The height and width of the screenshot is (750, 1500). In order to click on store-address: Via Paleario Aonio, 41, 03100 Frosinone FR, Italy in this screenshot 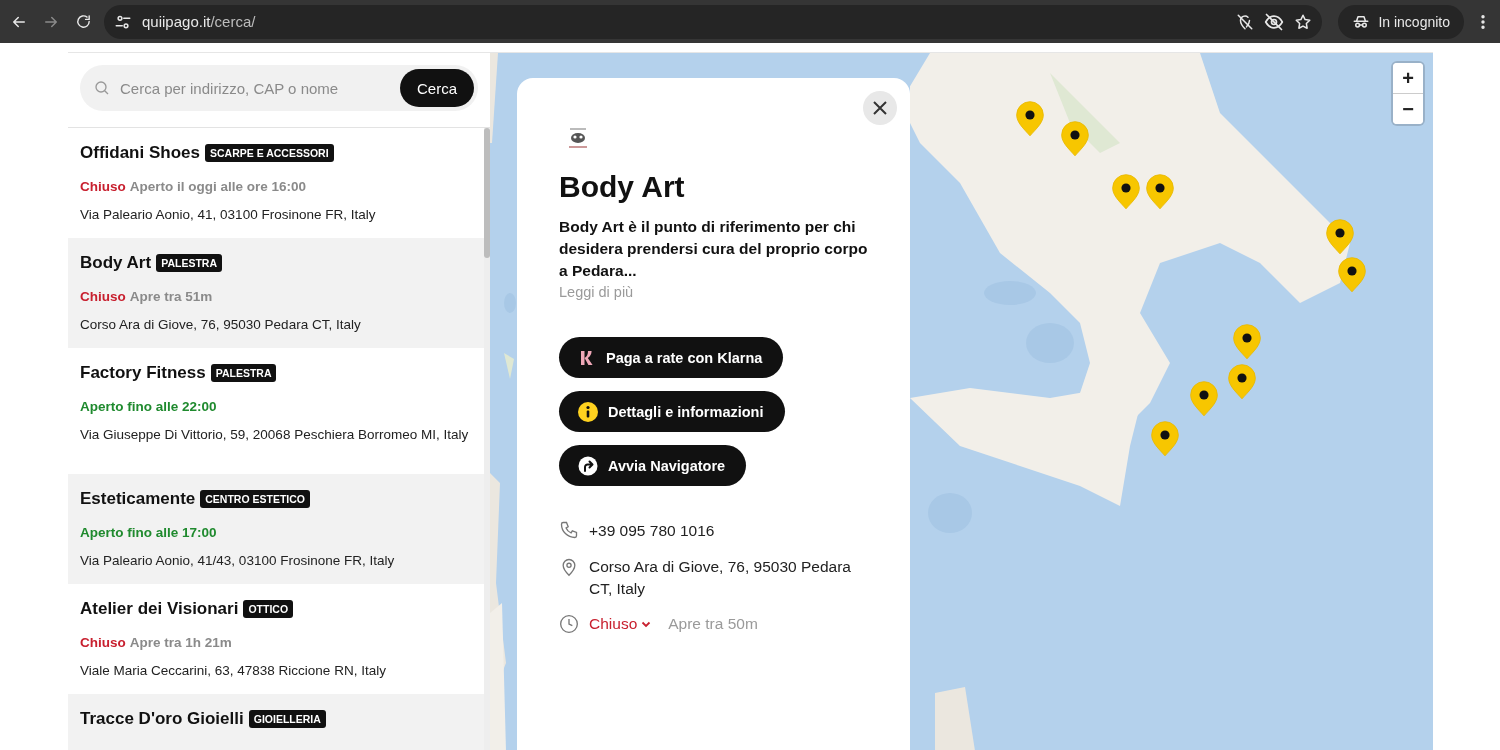, I will do `click(228, 214)`.